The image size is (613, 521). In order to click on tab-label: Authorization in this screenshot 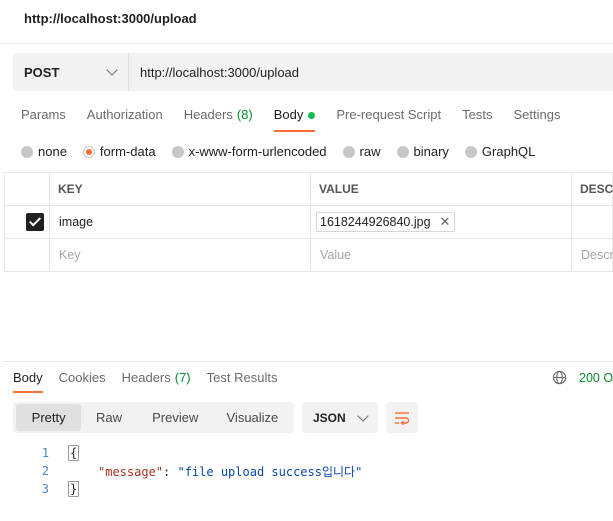, I will do `click(124, 114)`.